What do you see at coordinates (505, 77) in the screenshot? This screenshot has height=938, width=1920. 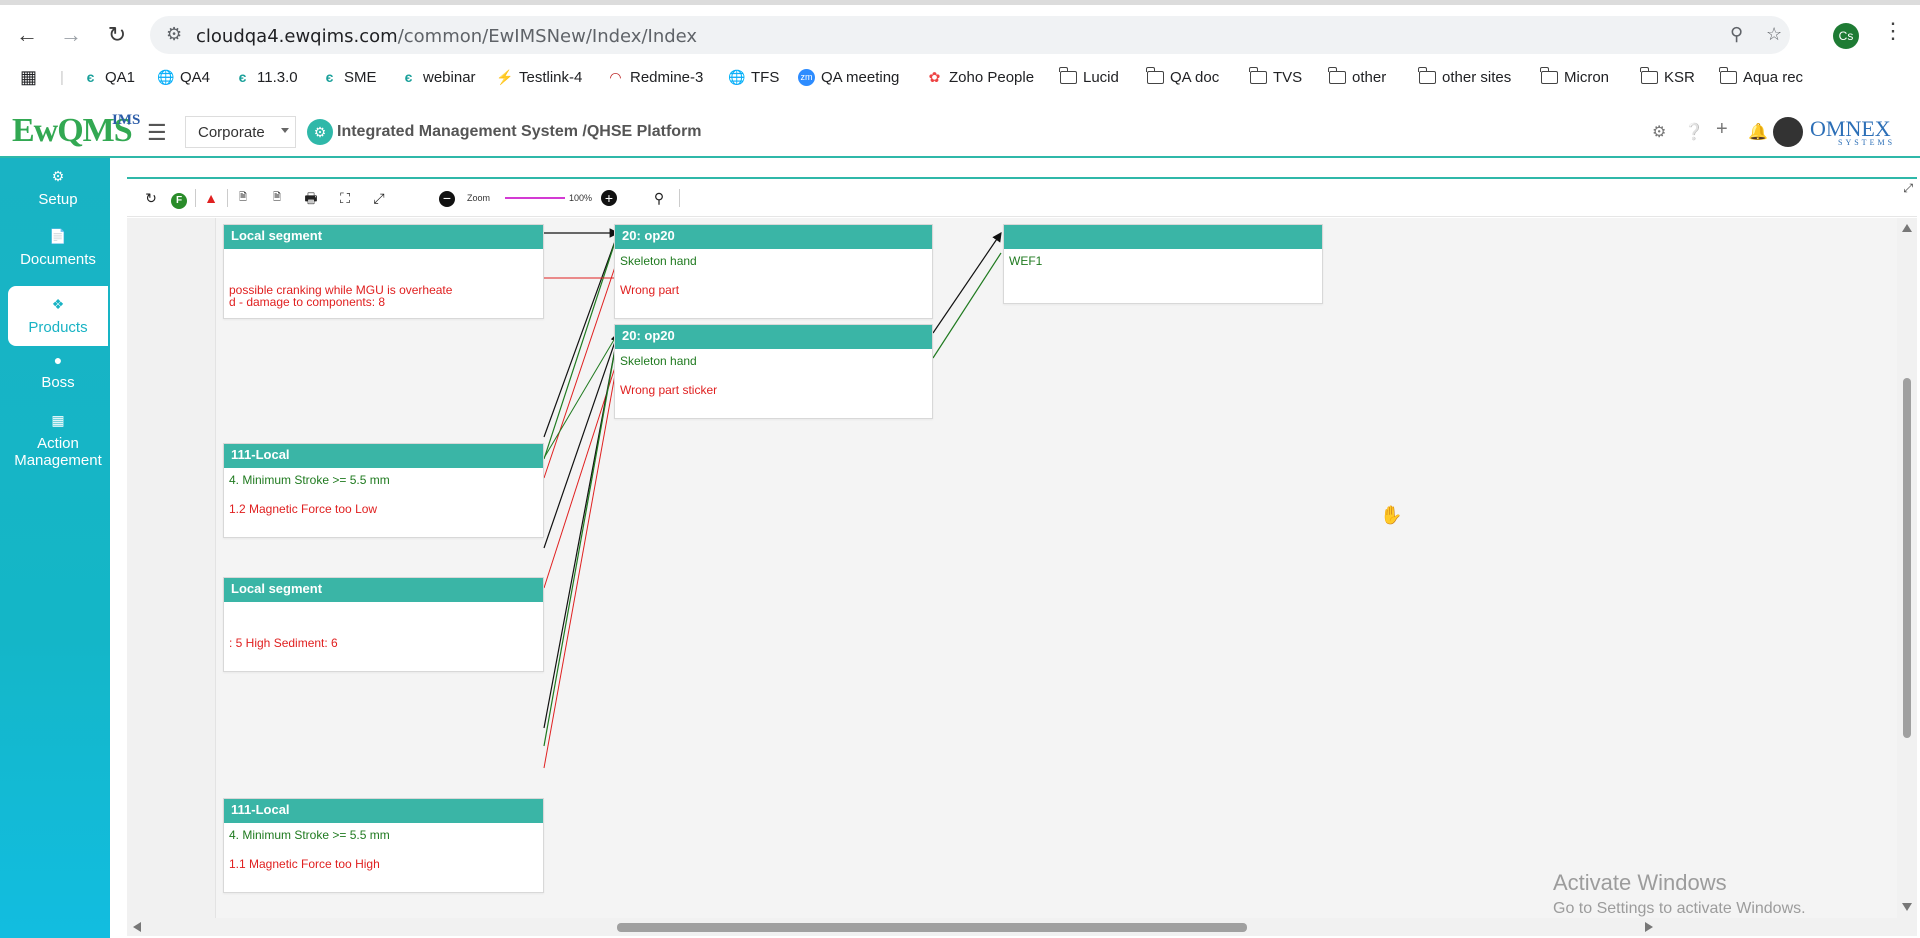 I see `testlink-icon: ⚡` at bounding box center [505, 77].